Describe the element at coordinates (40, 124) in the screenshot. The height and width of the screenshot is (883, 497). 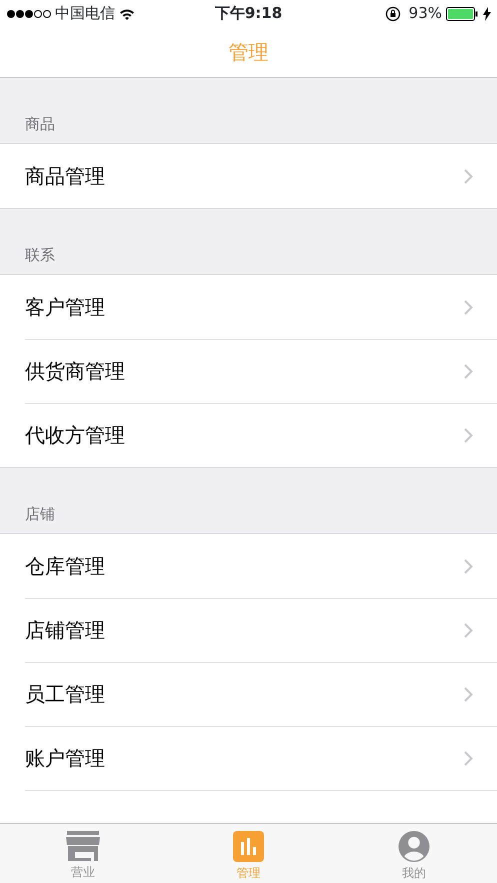
I see `section-header: 商品` at that location.